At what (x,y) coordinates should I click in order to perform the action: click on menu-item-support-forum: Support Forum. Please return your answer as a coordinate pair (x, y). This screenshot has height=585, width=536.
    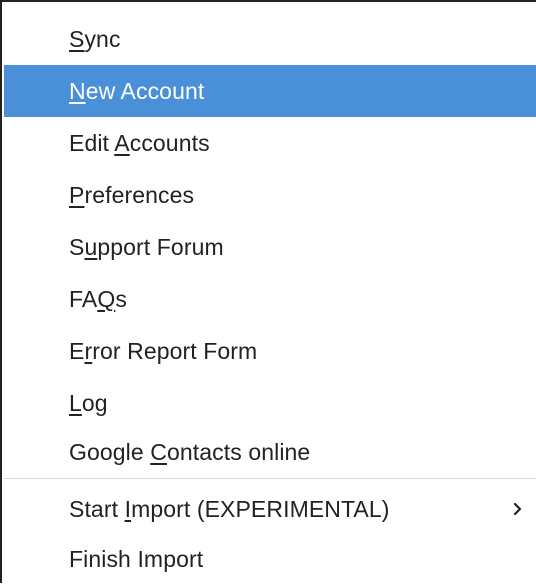
    Looking at the image, I should click on (270, 247).